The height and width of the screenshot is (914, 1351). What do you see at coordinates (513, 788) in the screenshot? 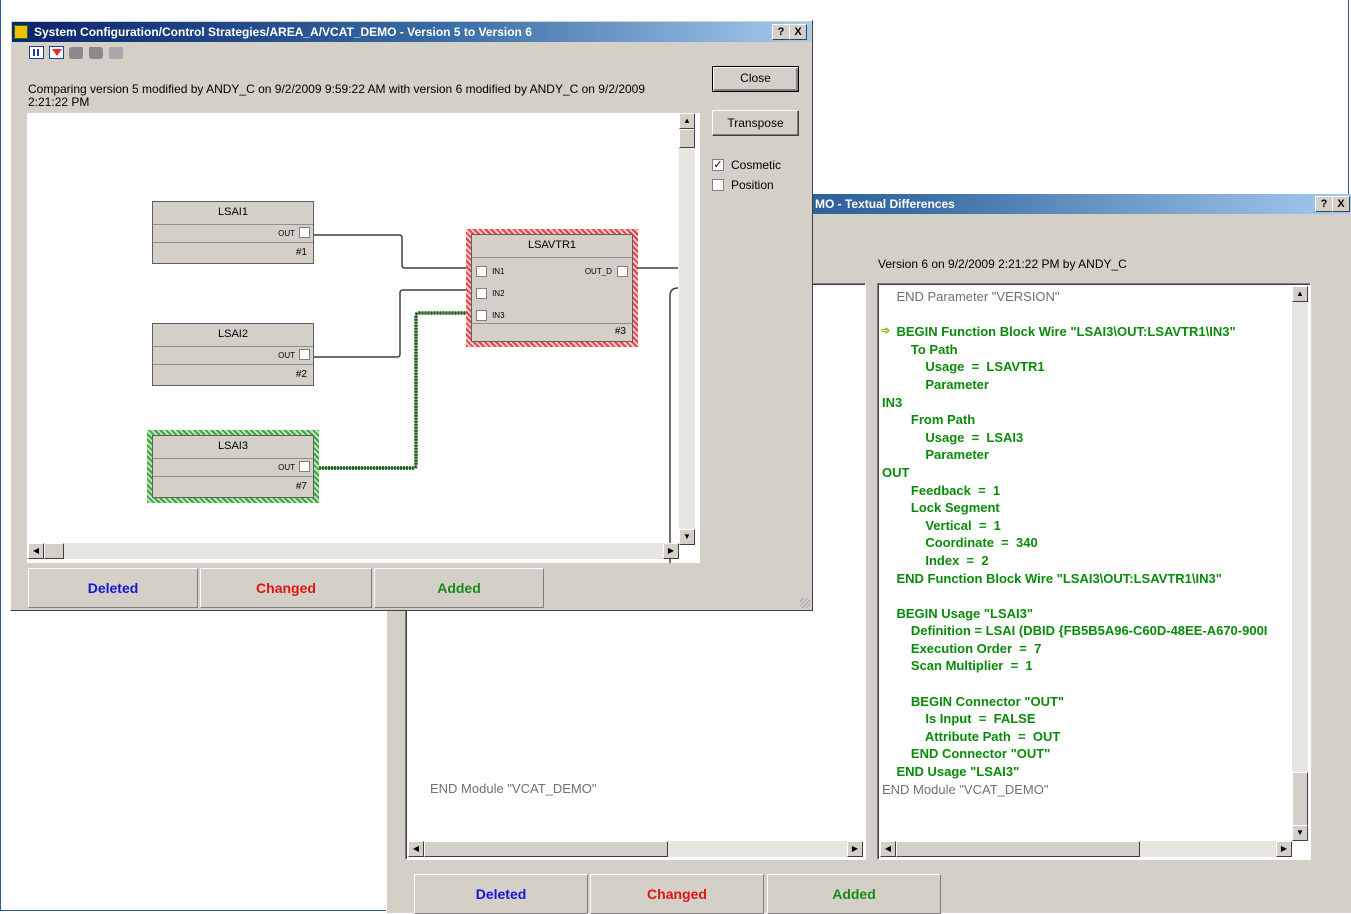
I see `left-end-module-line: END Module "VCAT_DEMO"` at bounding box center [513, 788].